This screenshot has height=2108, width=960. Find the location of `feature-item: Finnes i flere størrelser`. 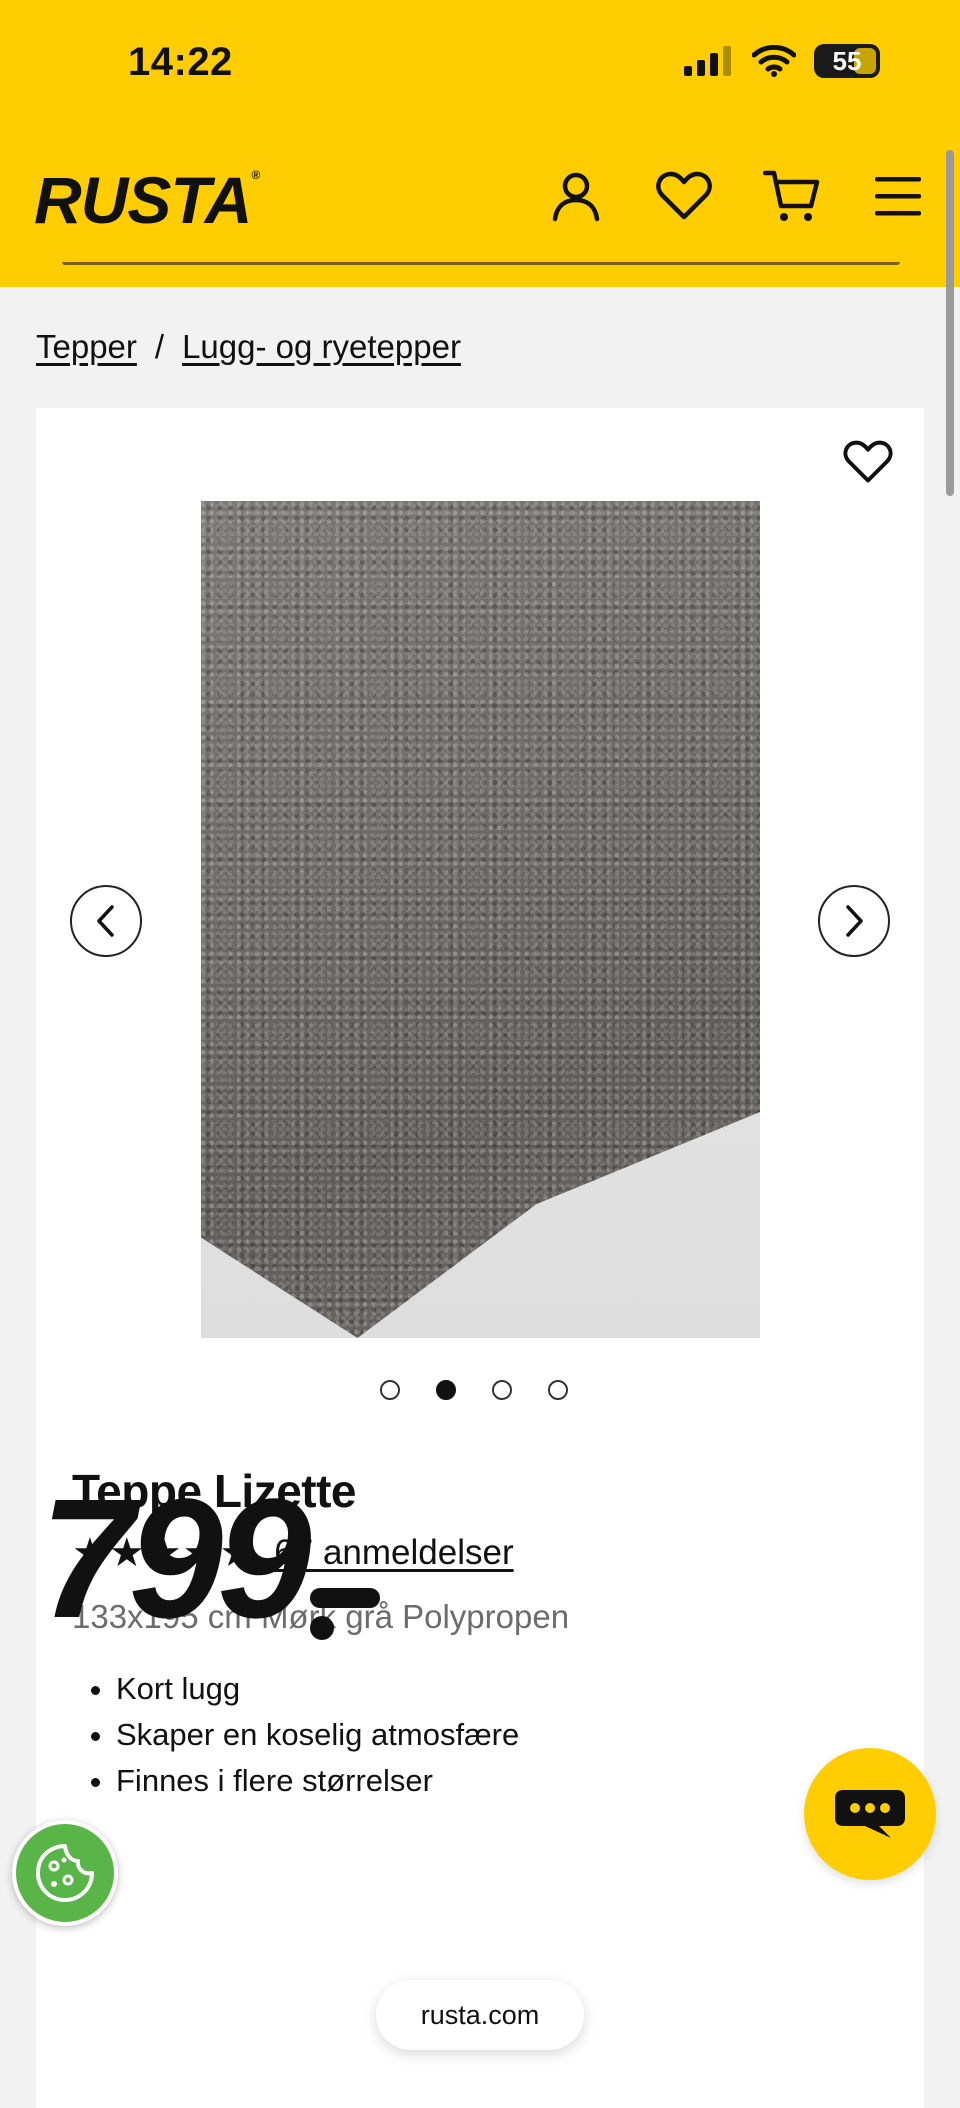

feature-item: Finnes i flere størrelser is located at coordinates (317, 1781).